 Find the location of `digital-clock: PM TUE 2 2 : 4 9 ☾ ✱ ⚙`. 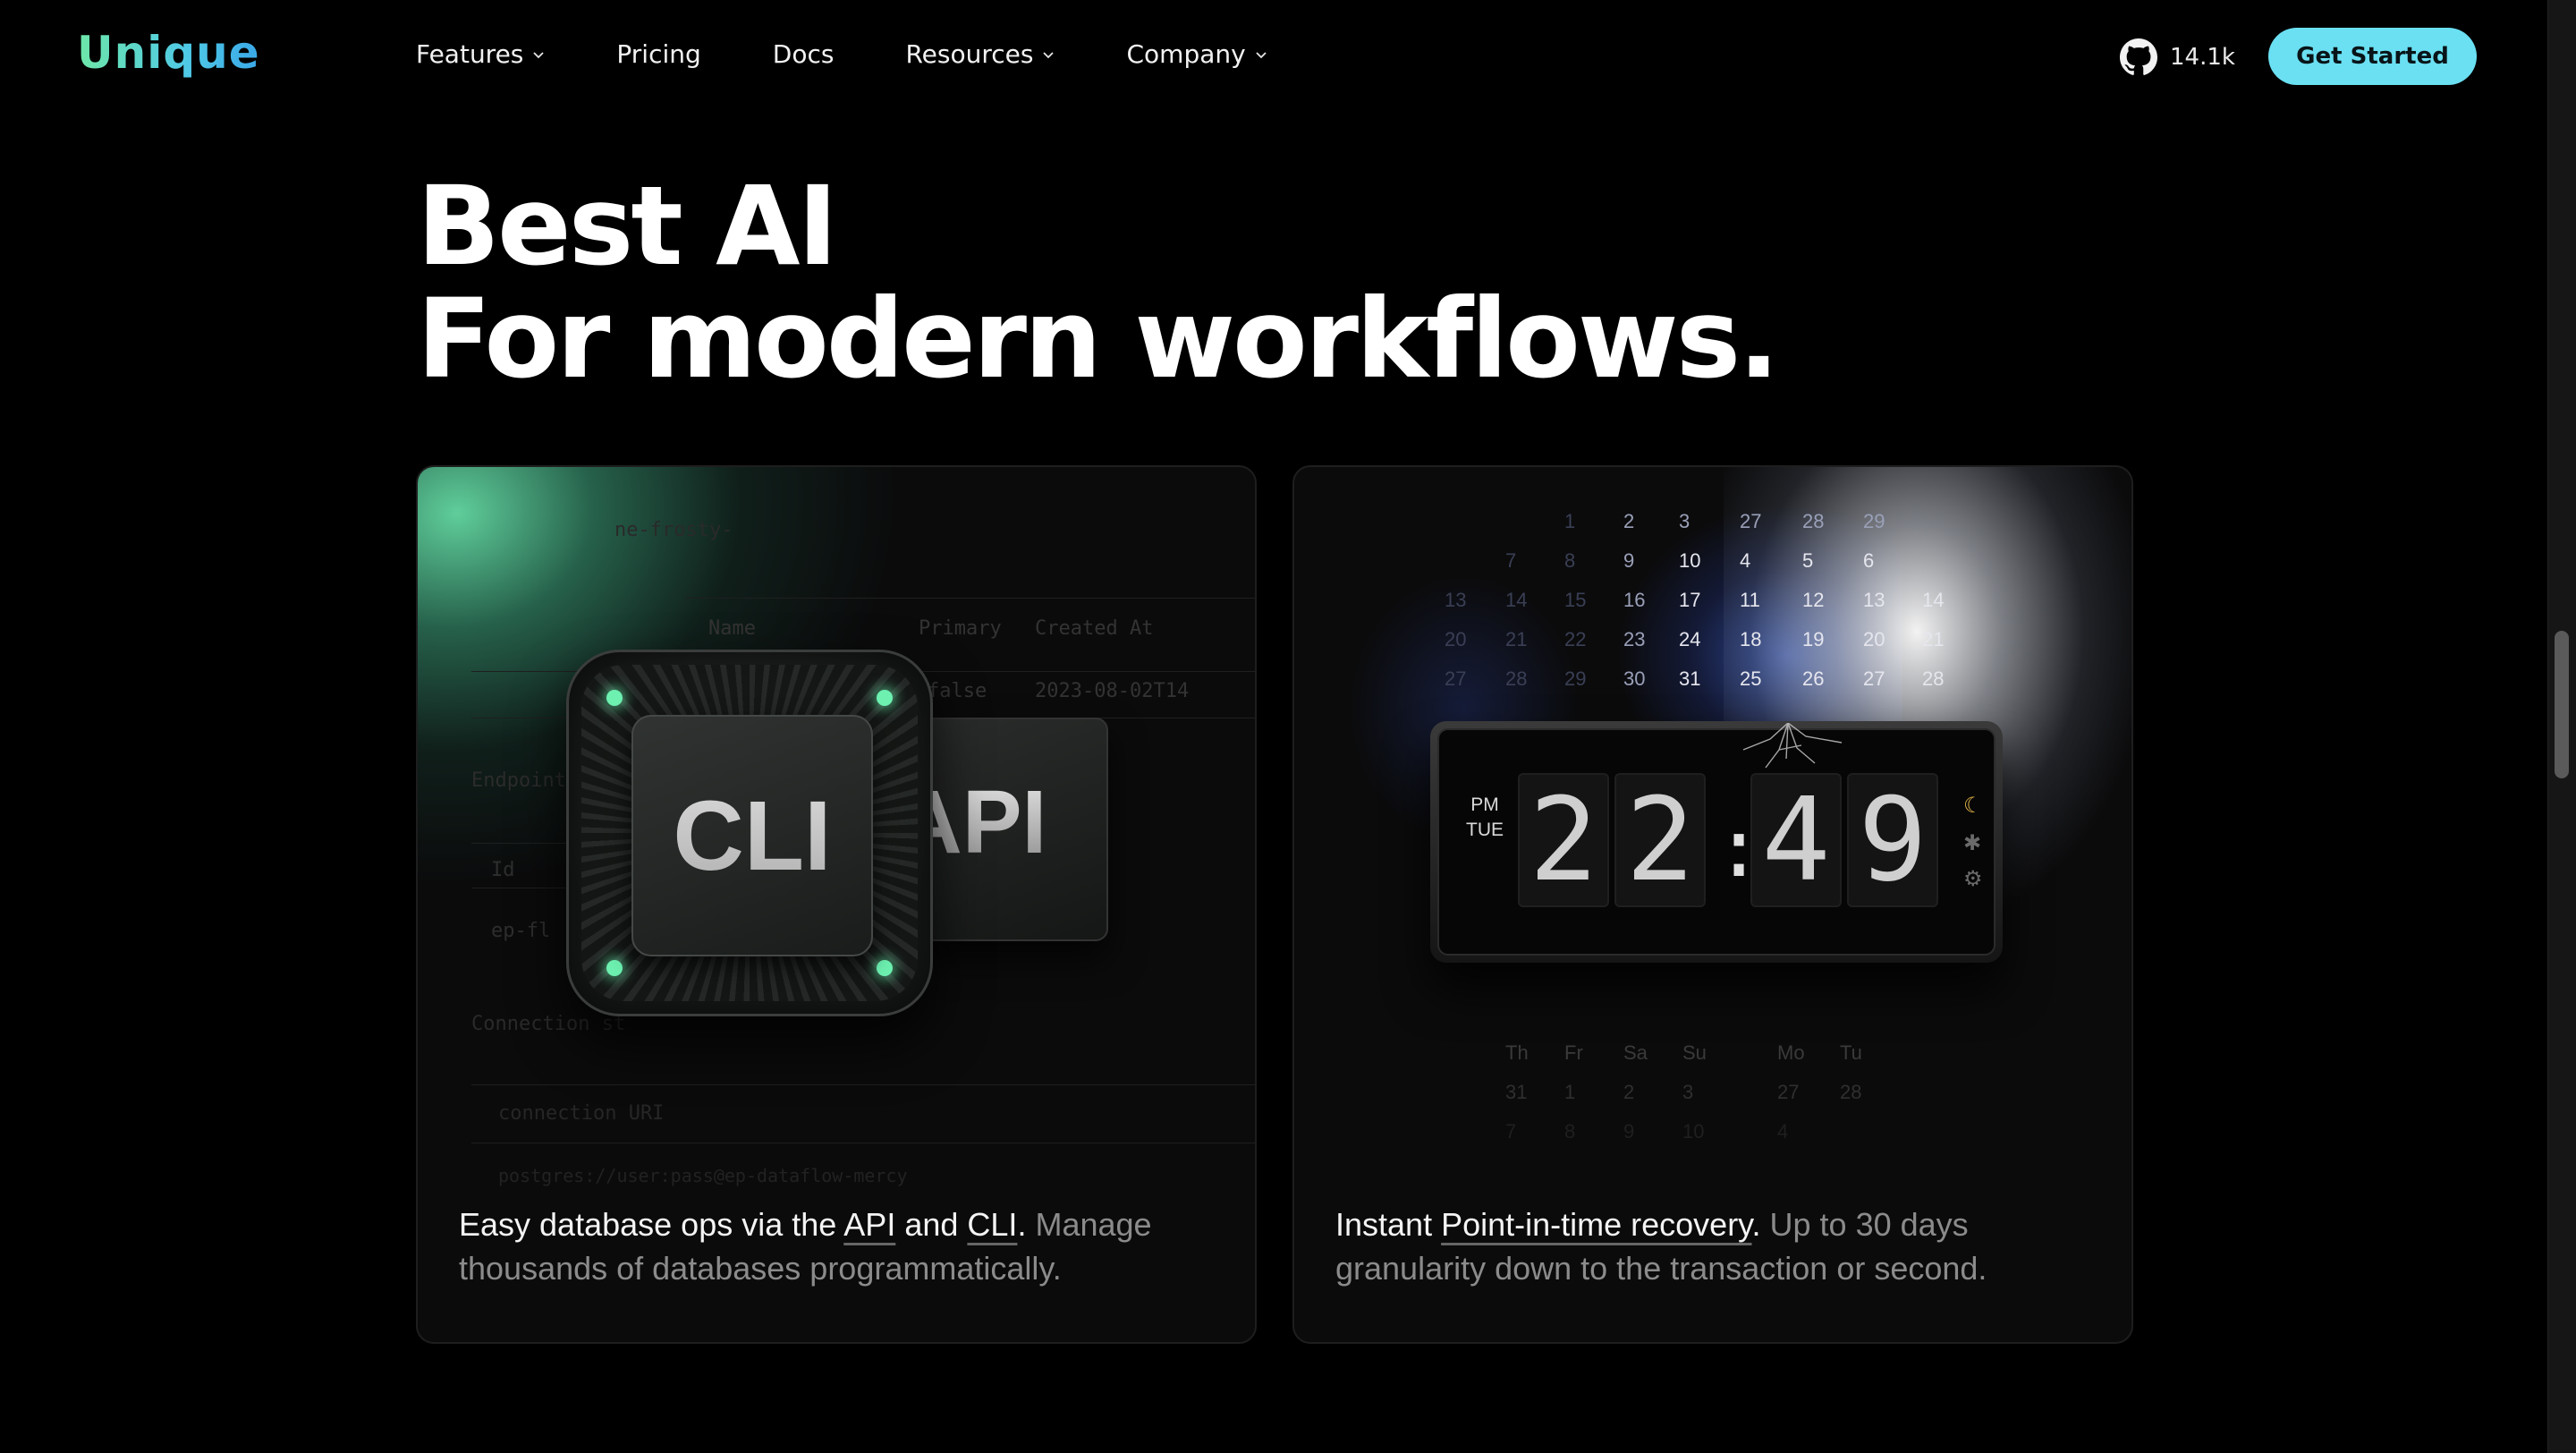

digital-clock: PM TUE 2 2 : 4 9 ☾ ✱ ⚙ is located at coordinates (1716, 842).